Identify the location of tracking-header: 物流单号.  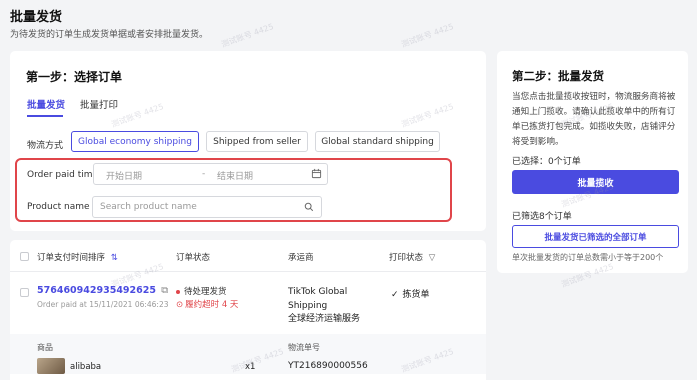
(304, 347).